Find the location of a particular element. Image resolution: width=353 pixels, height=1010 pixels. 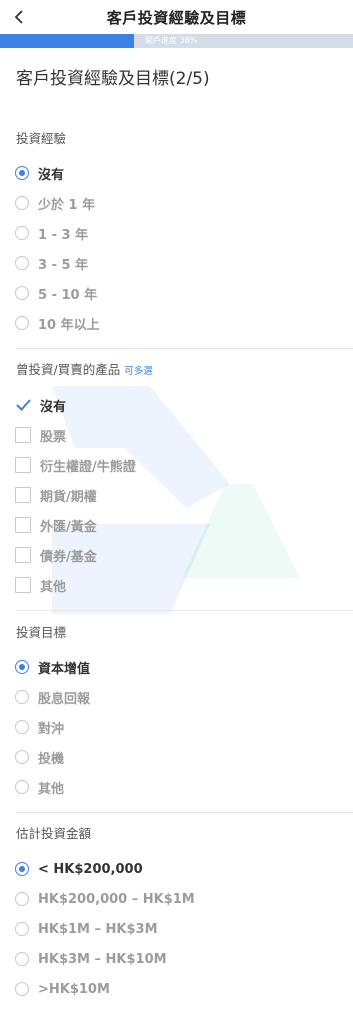

checkbox-checked-icon is located at coordinates (23, 405).